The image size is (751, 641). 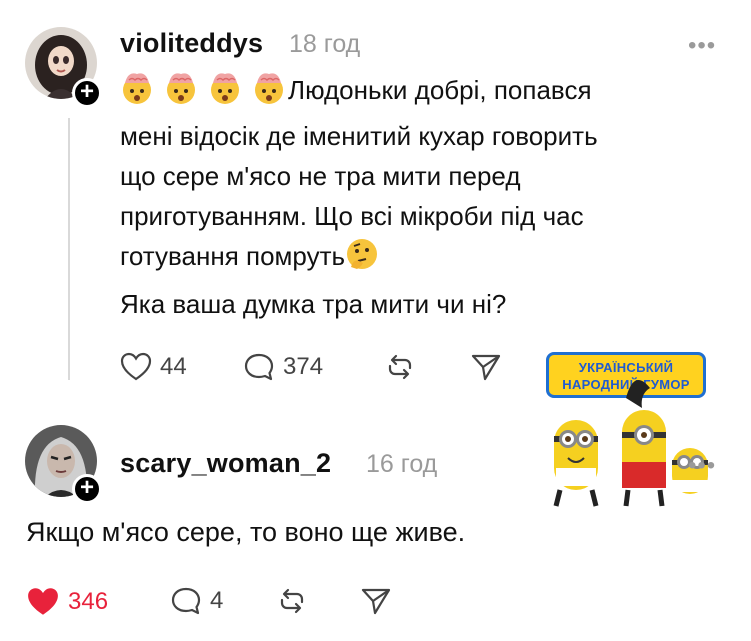 I want to click on reply-body: Якщо м'ясо сере, то воно ще живе., so click(x=246, y=532).